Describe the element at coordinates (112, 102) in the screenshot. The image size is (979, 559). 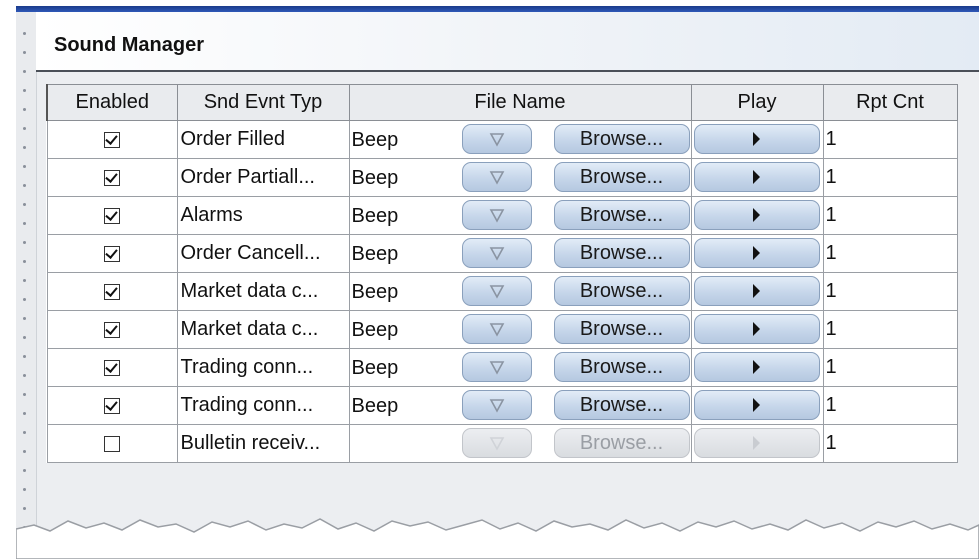
I see `column-header-enabled: Enabled` at that location.